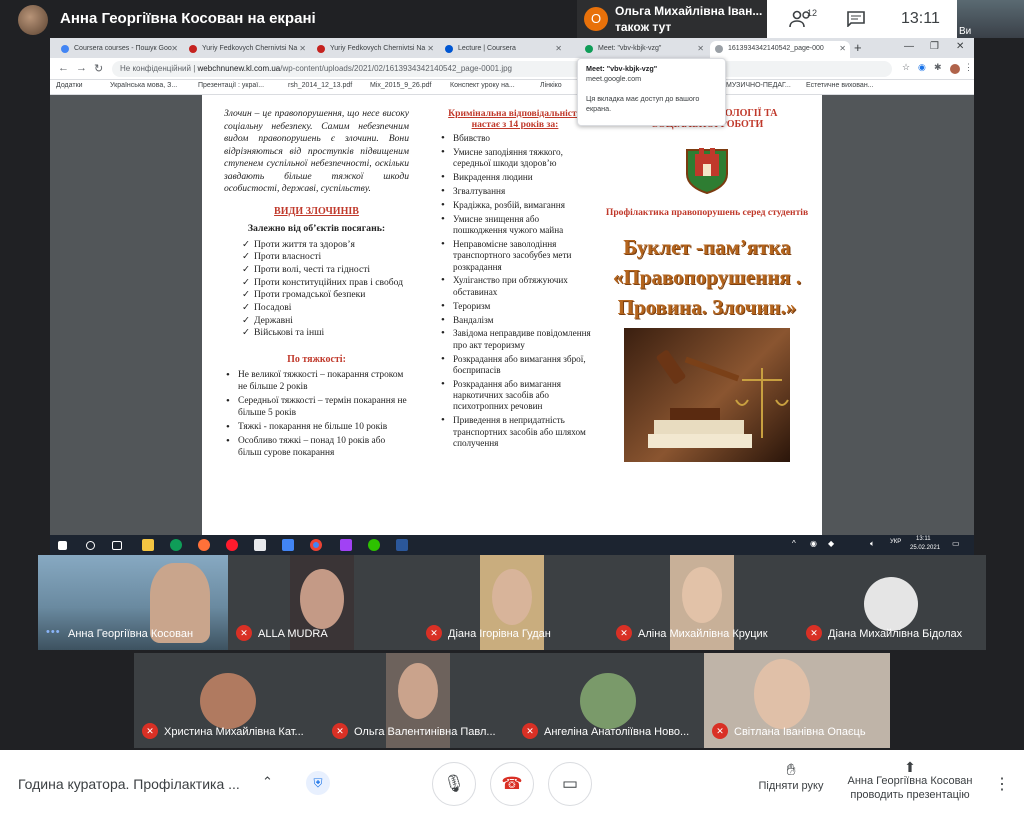 This screenshot has height=819, width=1024. Describe the element at coordinates (176, 545) in the screenshot. I see `edge-icon` at that location.